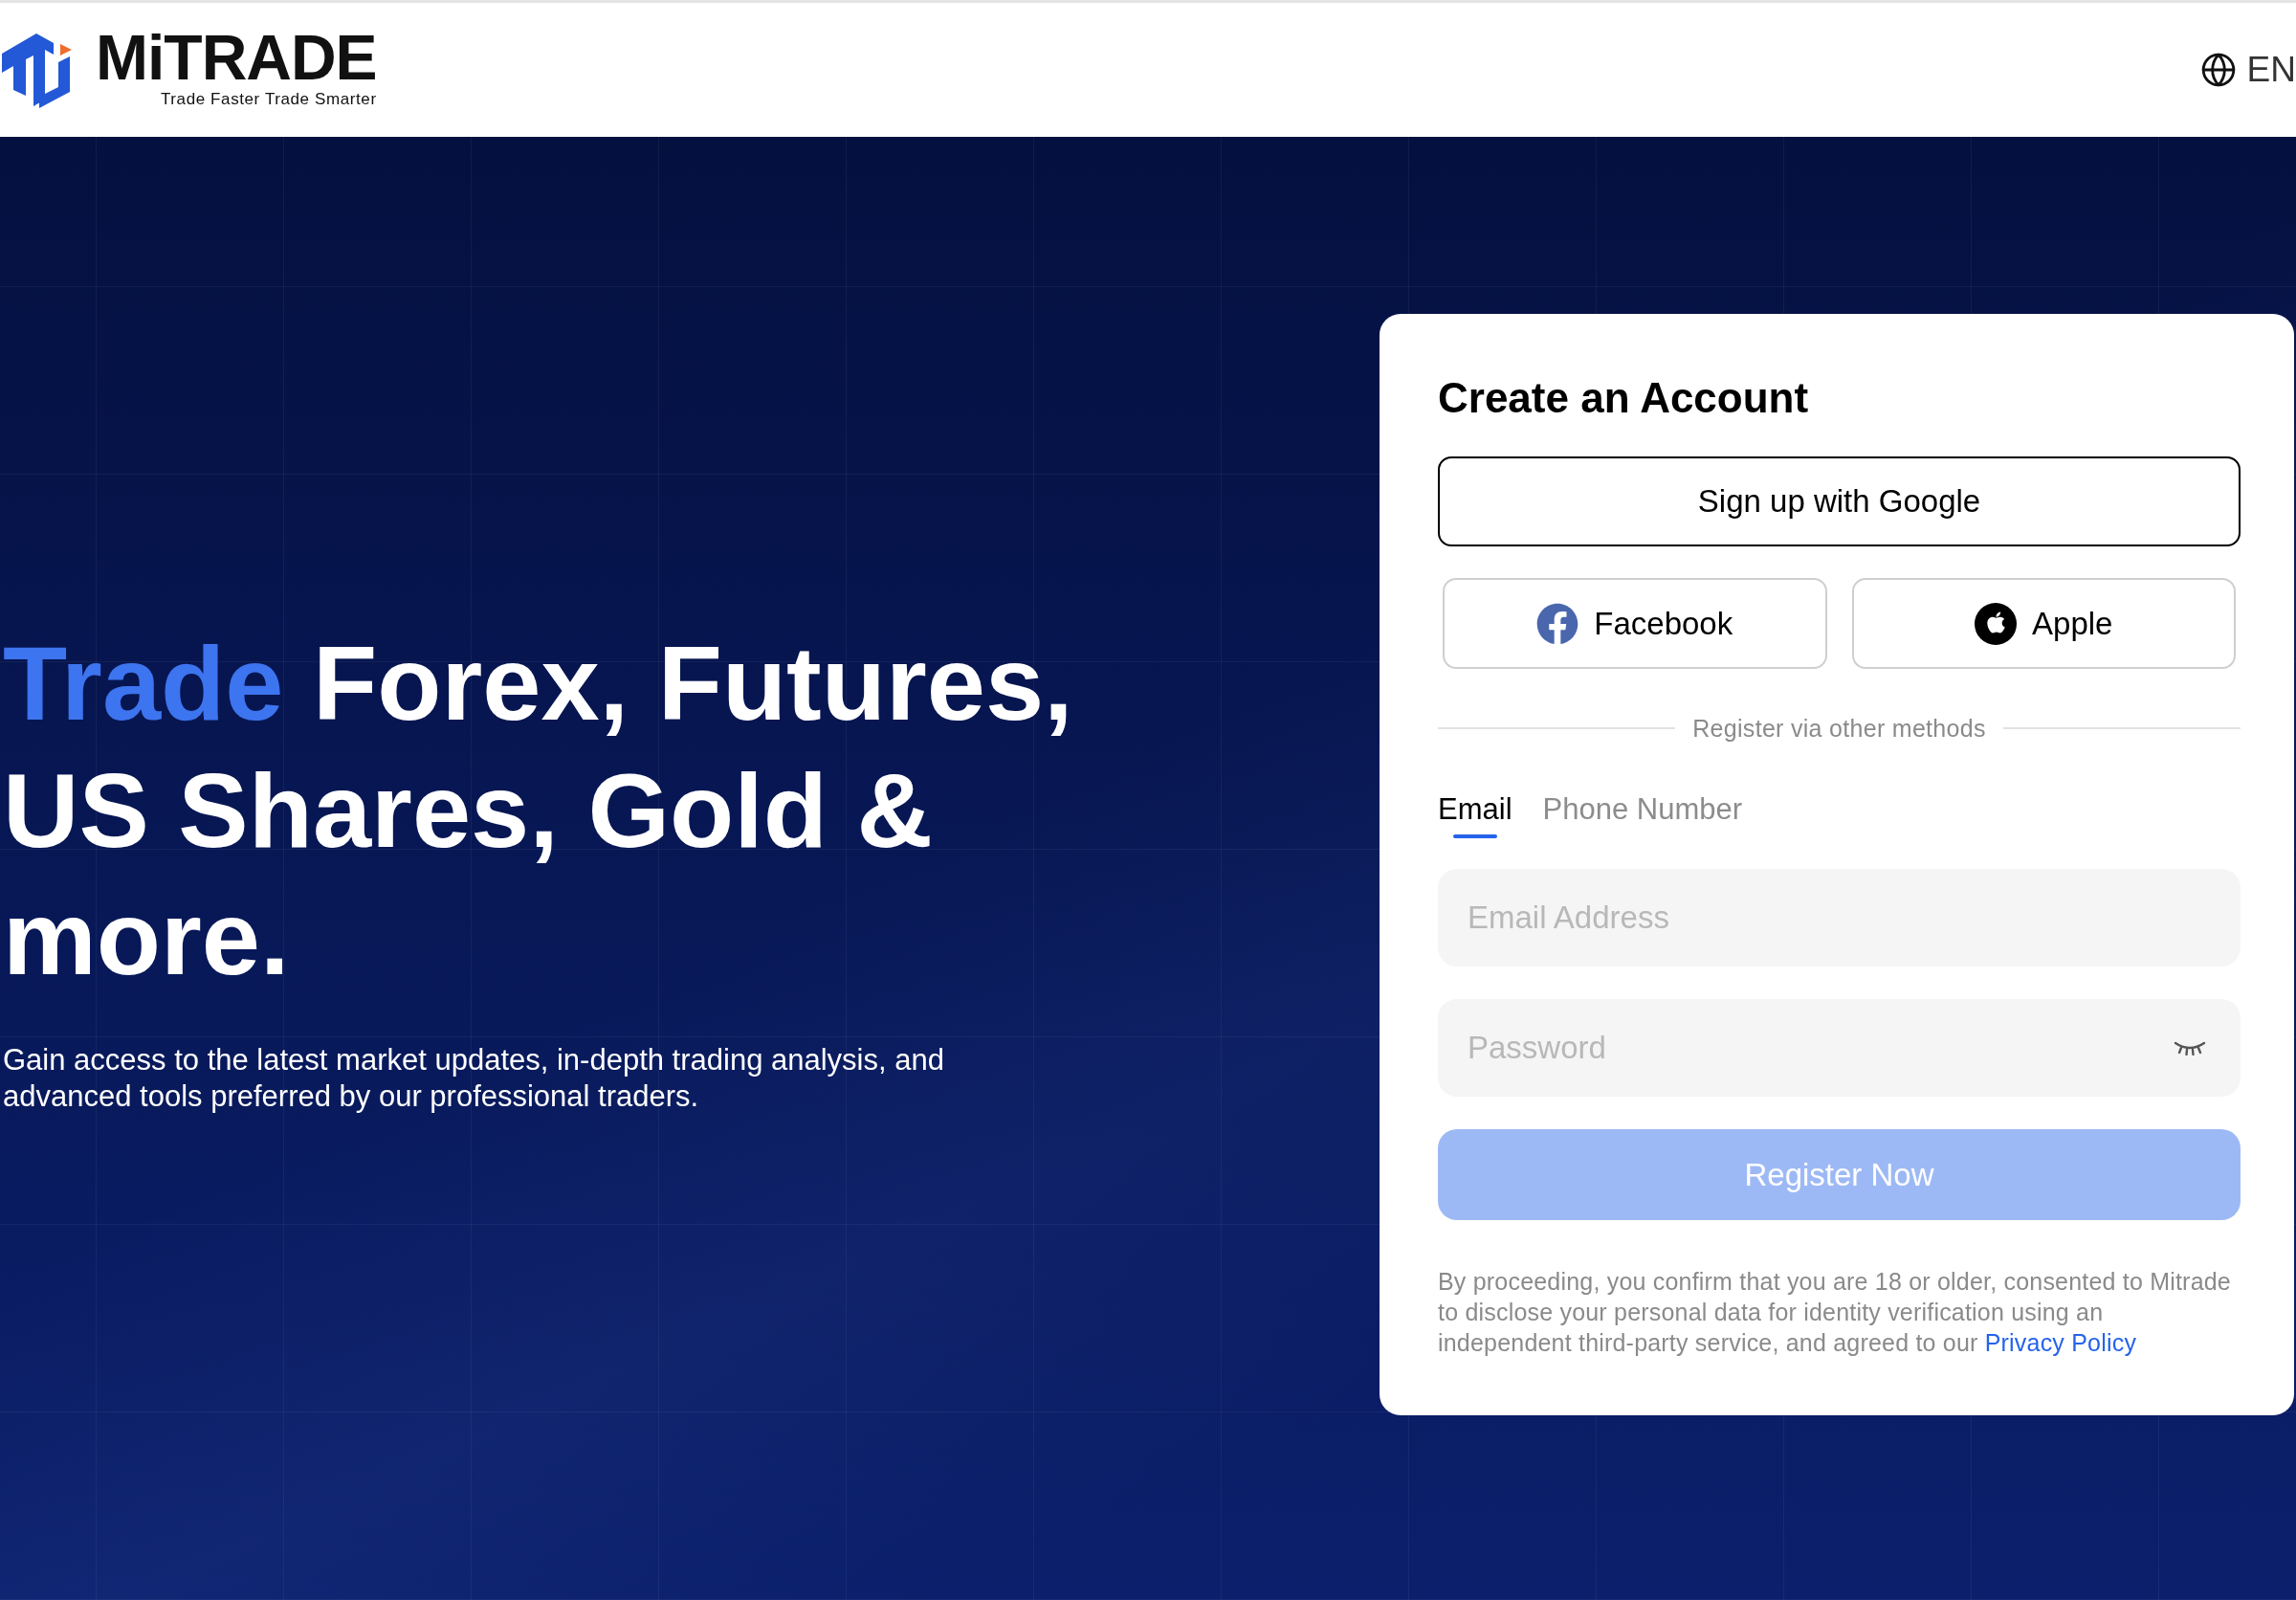 The height and width of the screenshot is (1600, 2296). Describe the element at coordinates (1840, 501) in the screenshot. I see `google-signup-button: Sign up with Google` at that location.